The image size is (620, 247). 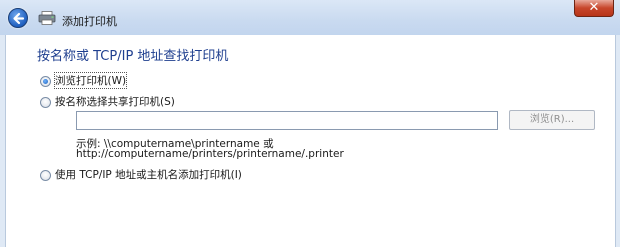 I want to click on window-title: 添加打印机, so click(x=89, y=21).